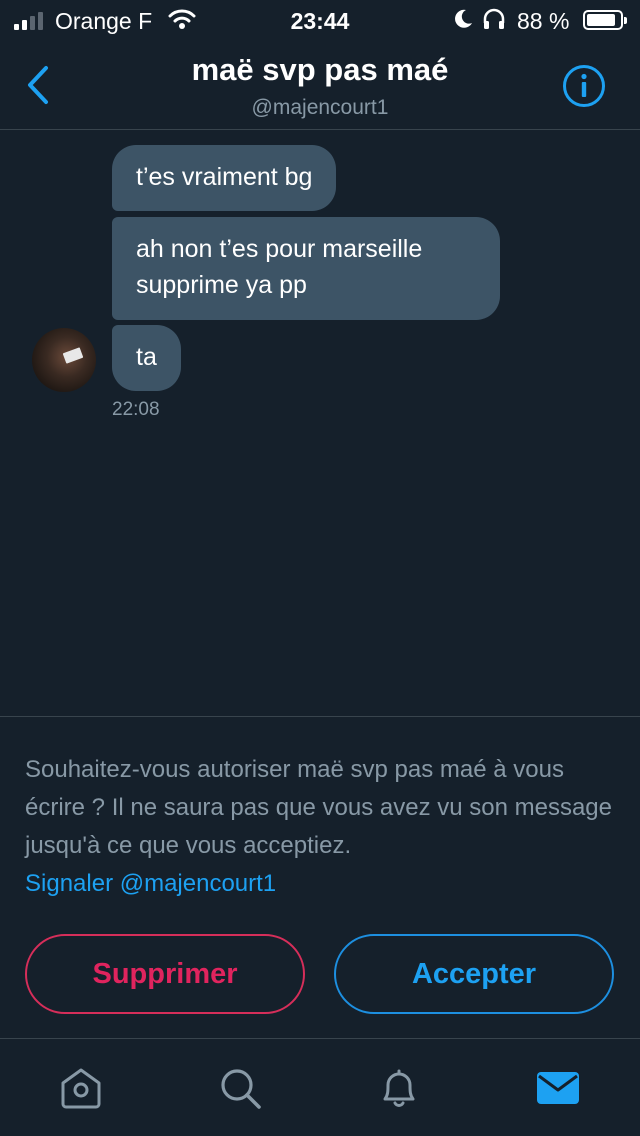 The height and width of the screenshot is (1136, 640). Describe the element at coordinates (146, 358) in the screenshot. I see `message-bubble: ta` at that location.